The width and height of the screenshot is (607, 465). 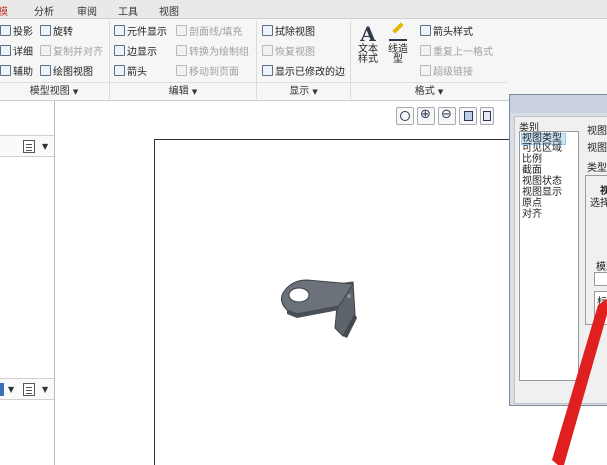 I want to click on category-item-scale: 比例, so click(x=532, y=160).